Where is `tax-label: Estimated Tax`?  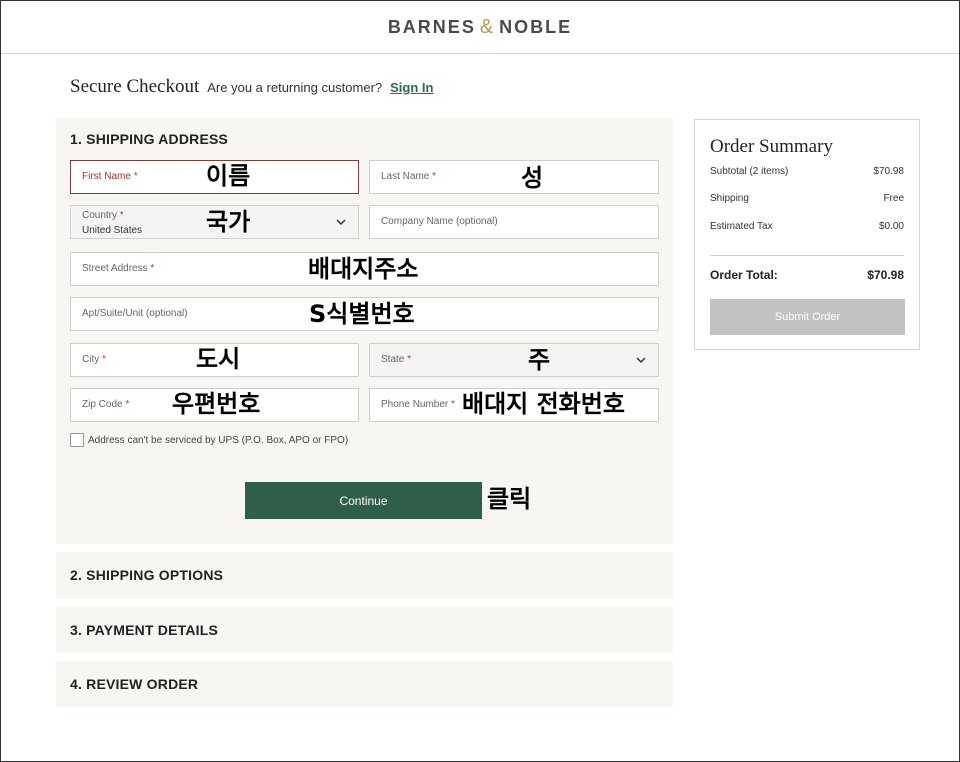
tax-label: Estimated Tax is located at coordinates (741, 226).